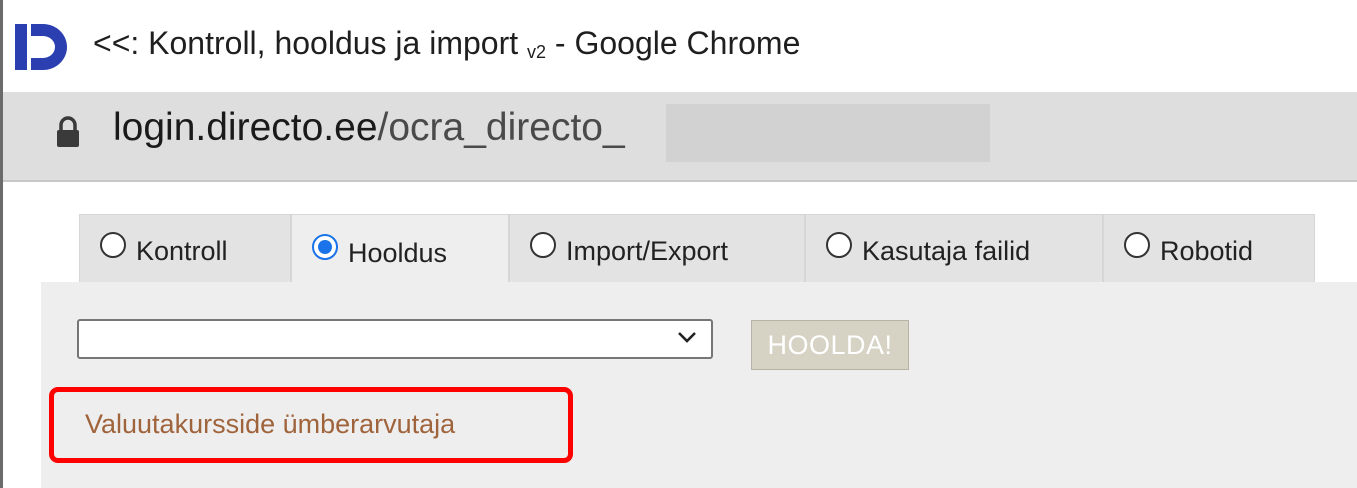  Describe the element at coordinates (687, 337) in the screenshot. I see `chevron-down-icon` at that location.